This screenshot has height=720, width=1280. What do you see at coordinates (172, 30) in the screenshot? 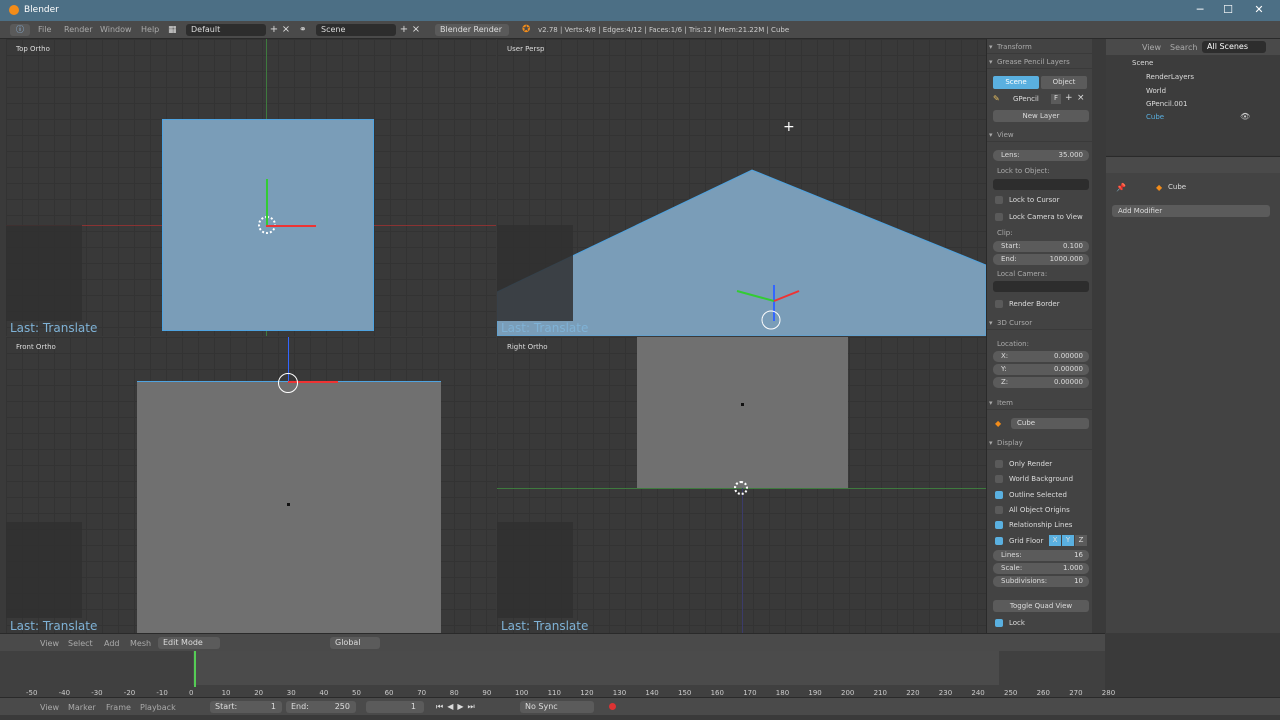
I see `layout-grid-icon: ▦` at bounding box center [172, 30].